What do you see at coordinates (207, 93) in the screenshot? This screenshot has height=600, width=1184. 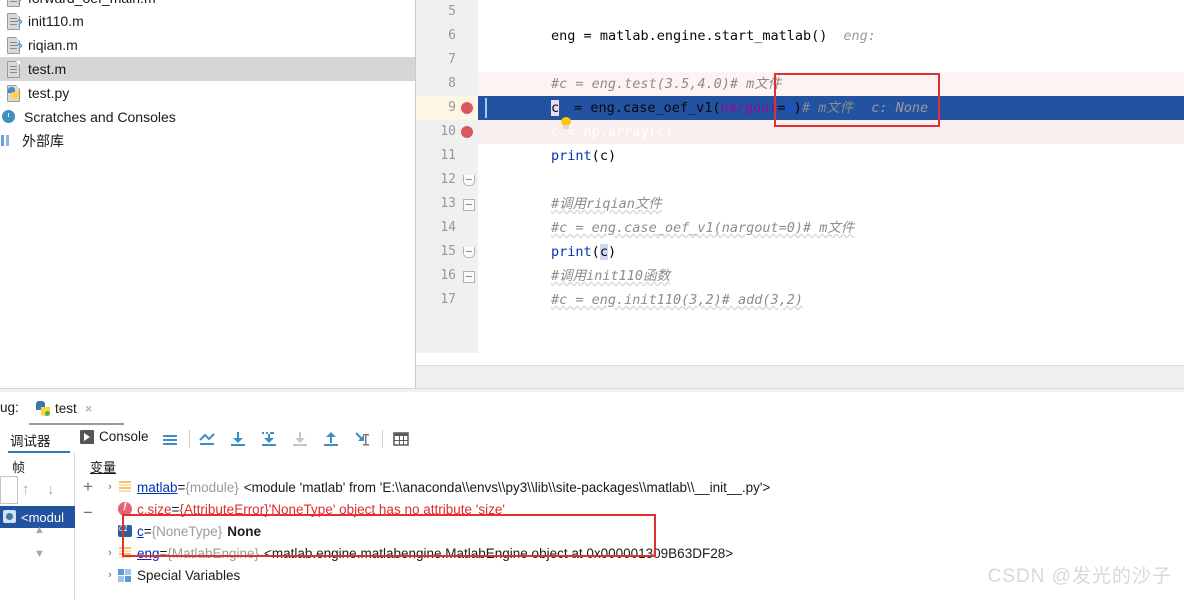 I see `tree-item-test-py: test.py` at bounding box center [207, 93].